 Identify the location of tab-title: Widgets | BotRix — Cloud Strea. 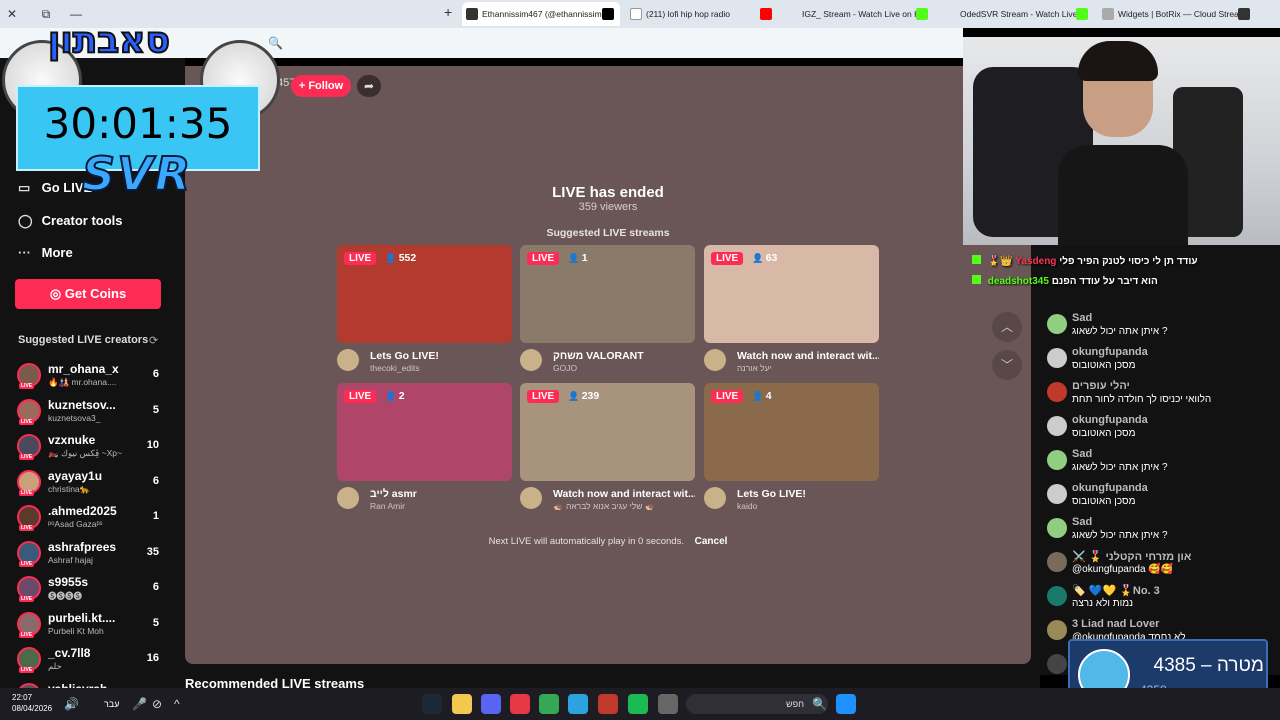
(1178, 14).